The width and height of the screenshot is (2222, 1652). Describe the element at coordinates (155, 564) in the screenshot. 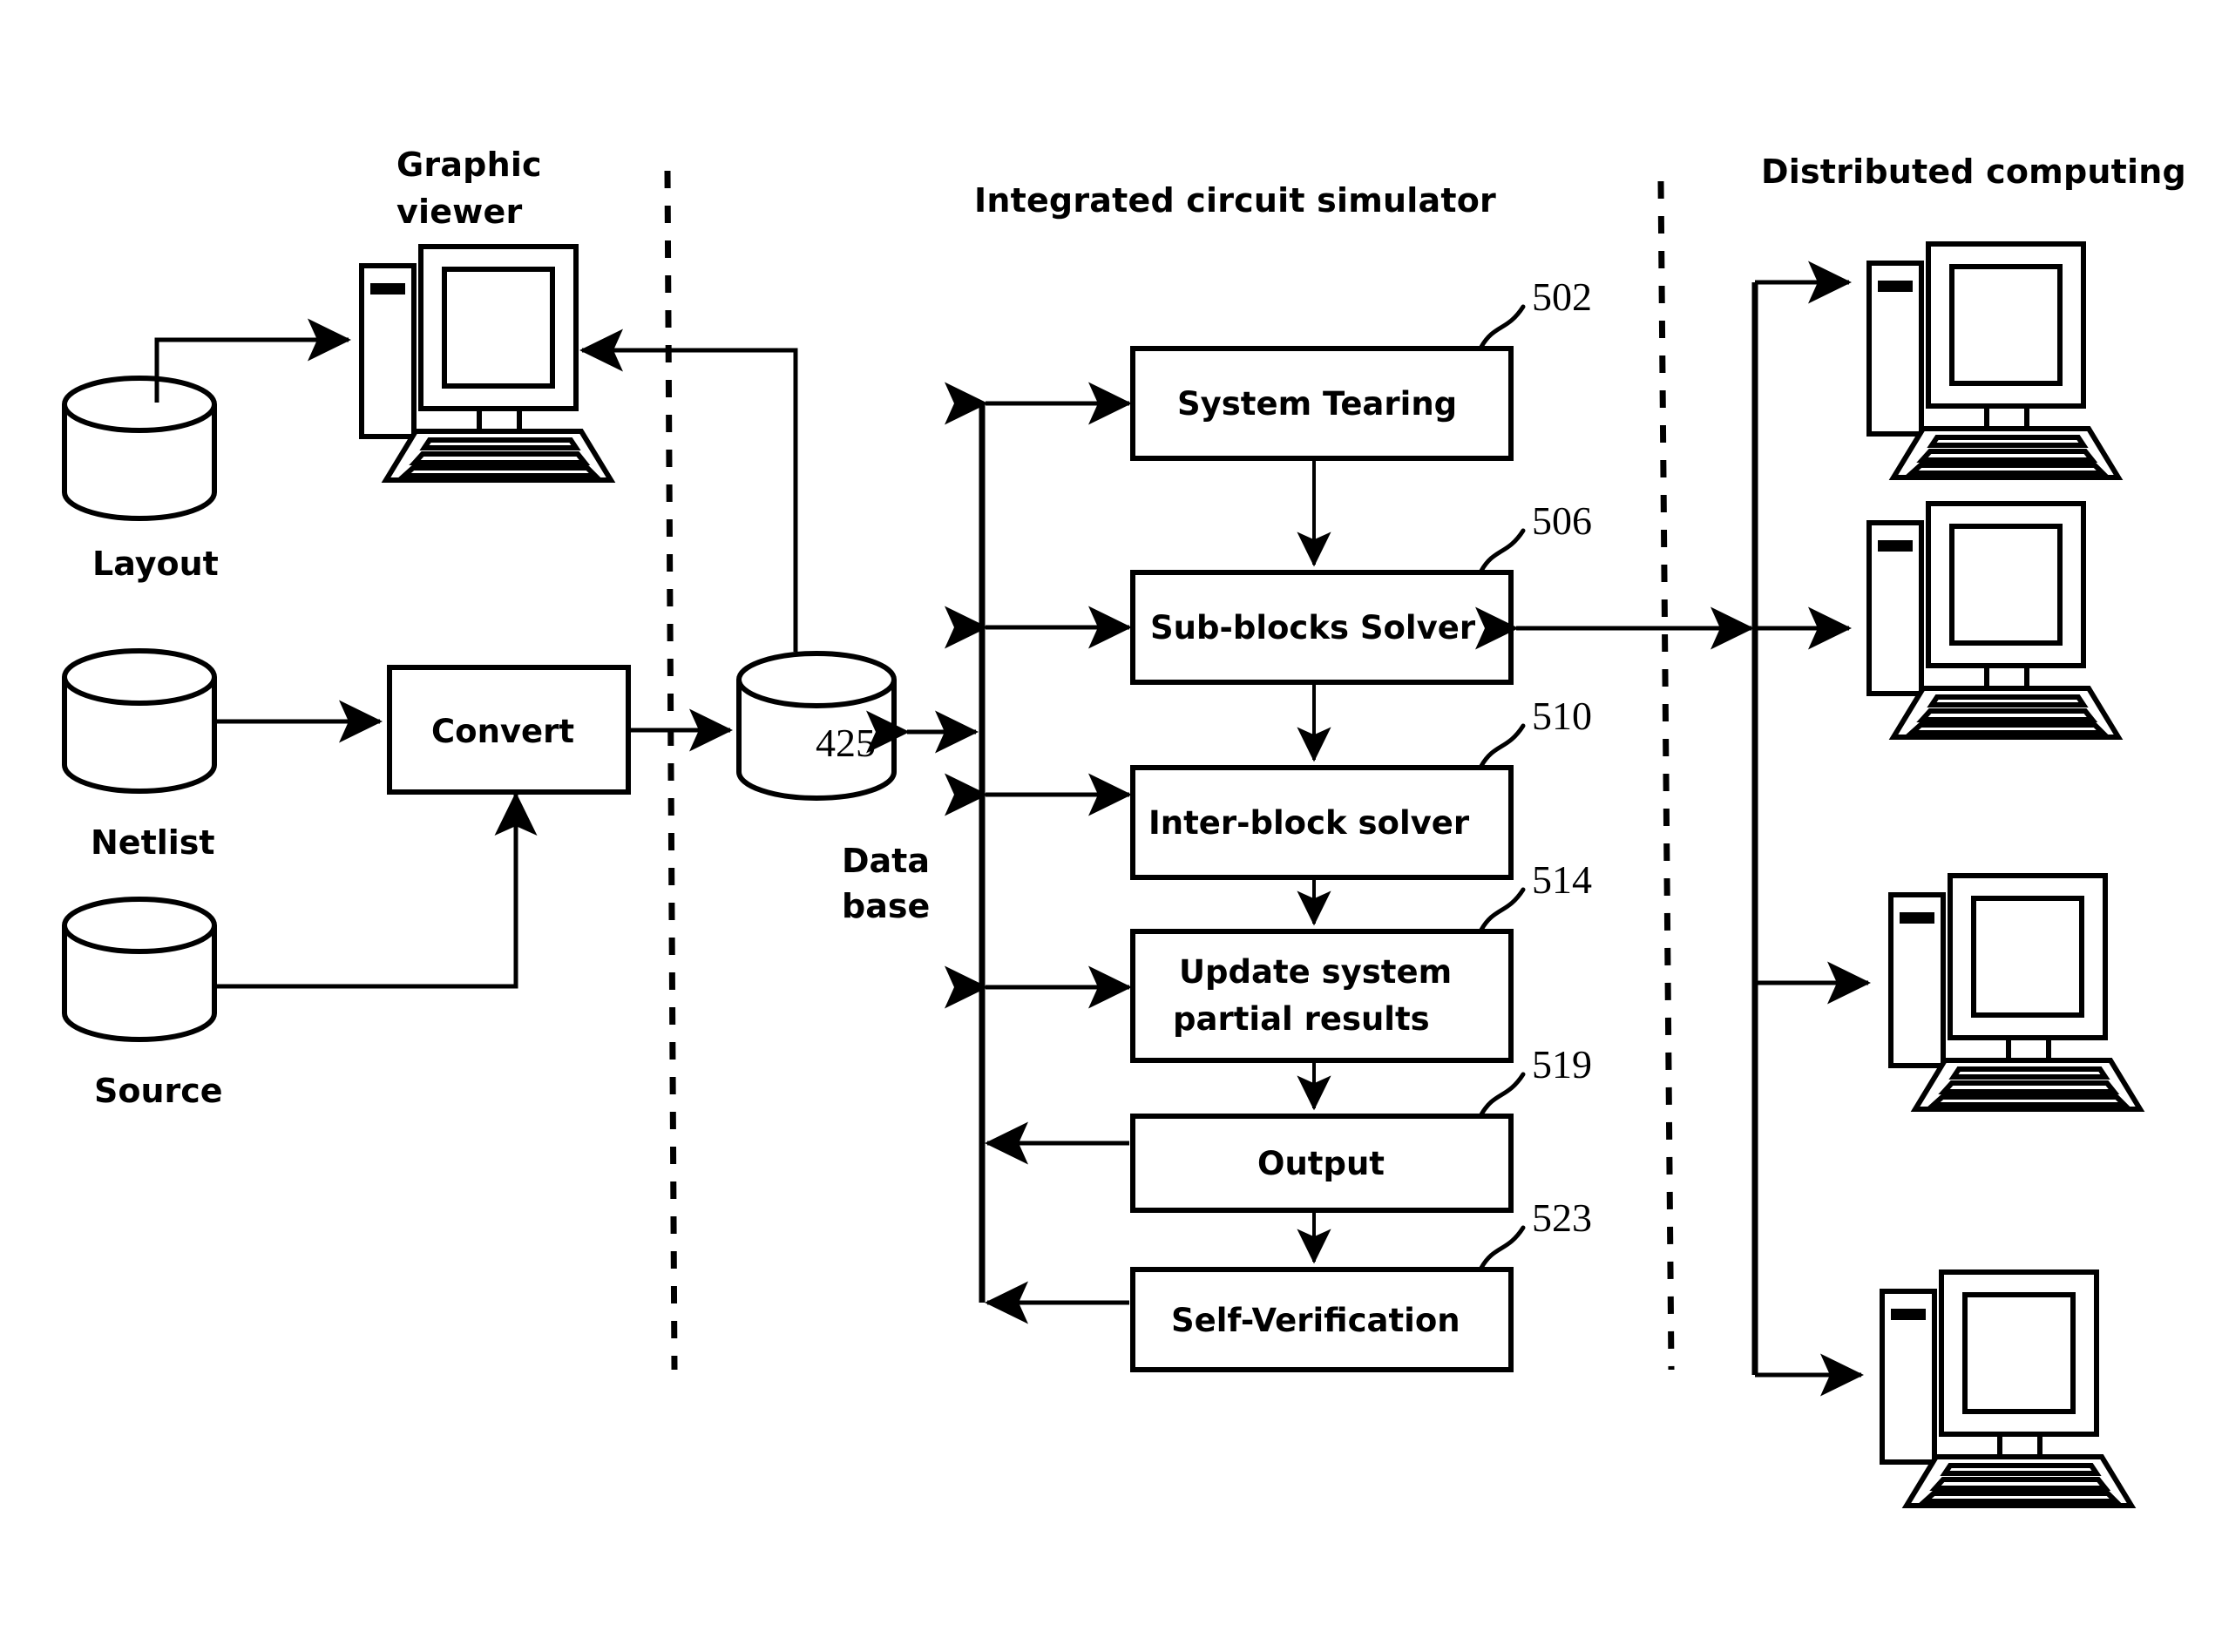

I see `input-layout-label: Layout` at that location.